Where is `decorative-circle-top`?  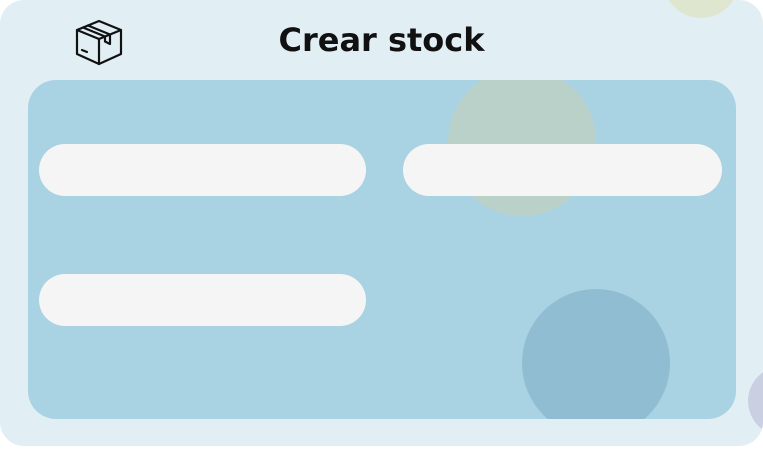 decorative-circle-top is located at coordinates (701, 9).